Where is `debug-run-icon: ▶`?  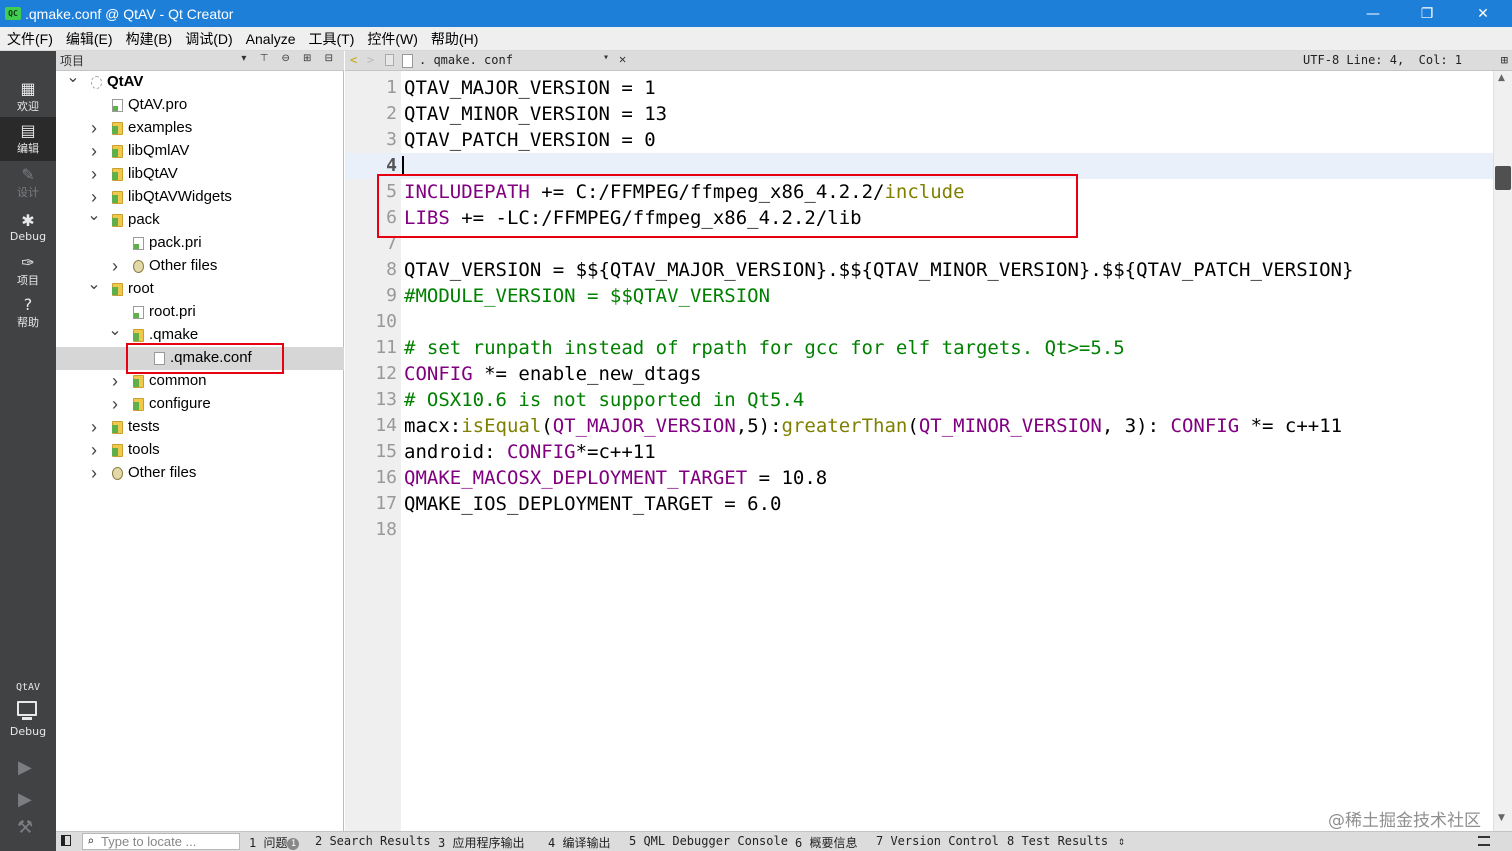 debug-run-icon: ▶ is located at coordinates (25, 799).